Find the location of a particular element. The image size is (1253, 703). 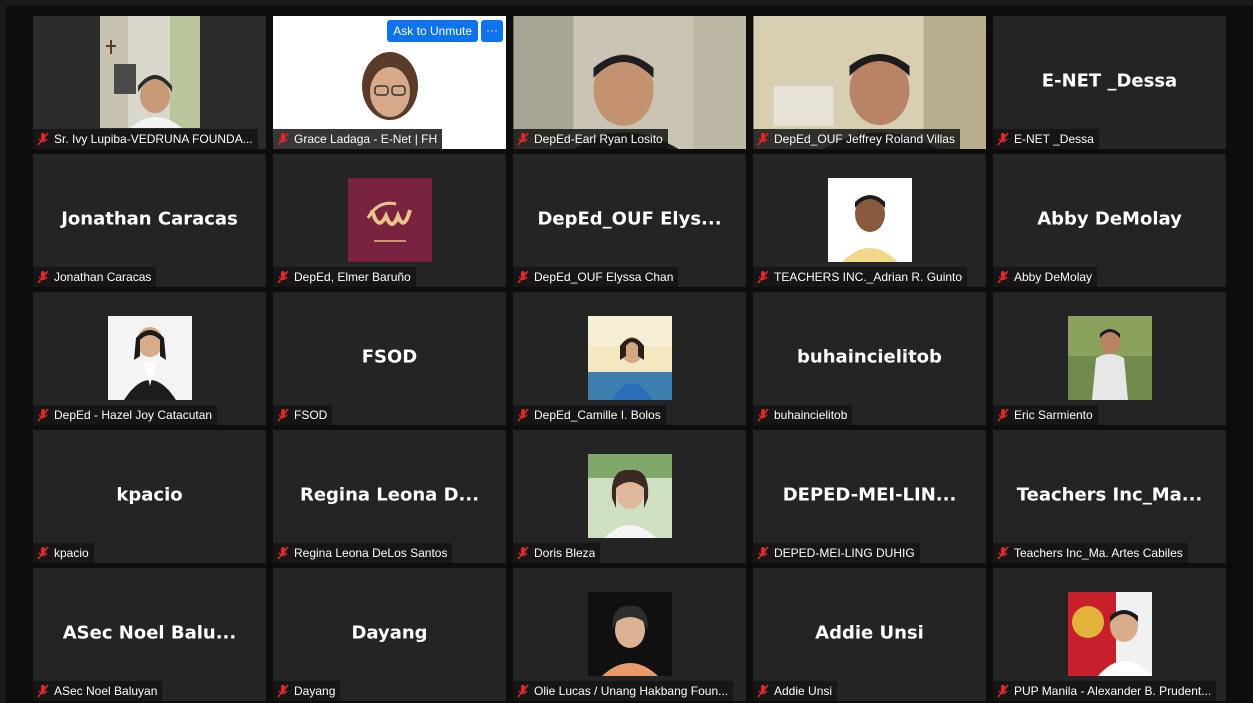

participant-tile: DepEd - Hazel Joy Catacutan is located at coordinates (149, 358).